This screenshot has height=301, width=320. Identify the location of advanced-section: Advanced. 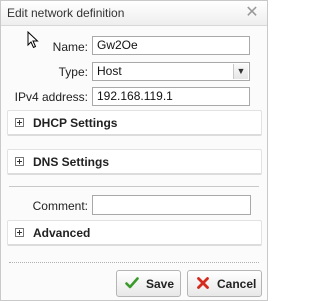
(134, 233).